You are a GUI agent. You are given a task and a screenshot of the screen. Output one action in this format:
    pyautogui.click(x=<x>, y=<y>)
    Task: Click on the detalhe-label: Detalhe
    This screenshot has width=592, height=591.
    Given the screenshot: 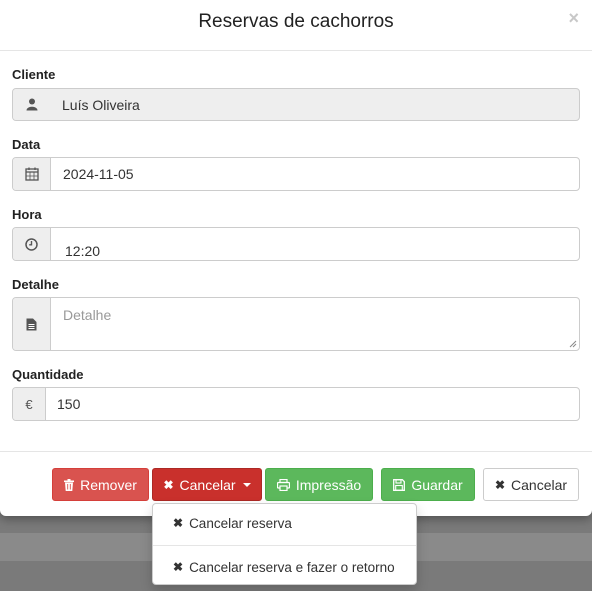 What is the action you would take?
    pyautogui.click(x=35, y=284)
    